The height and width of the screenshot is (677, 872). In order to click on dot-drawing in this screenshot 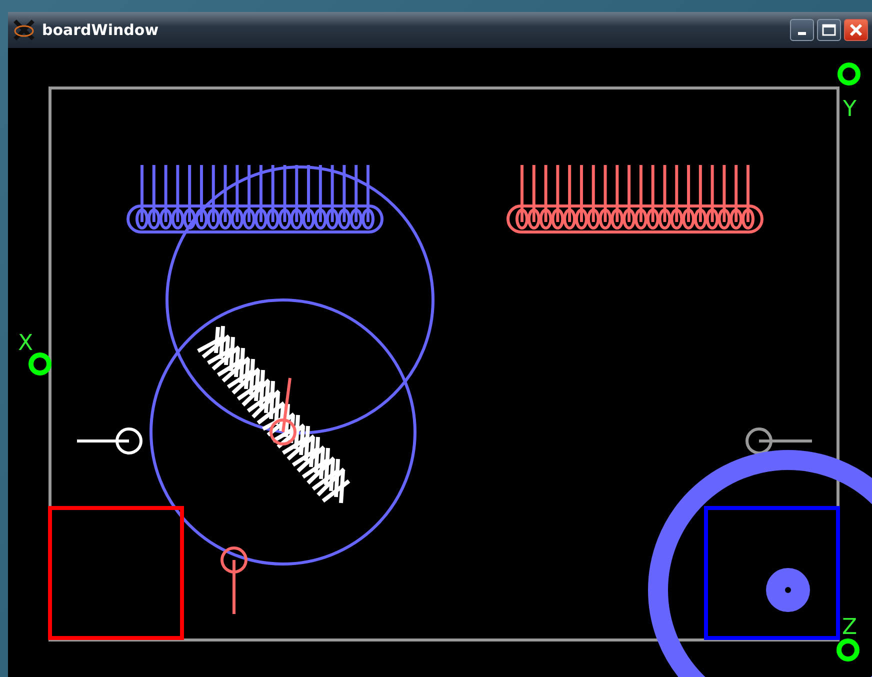, I will do `click(788, 590)`.